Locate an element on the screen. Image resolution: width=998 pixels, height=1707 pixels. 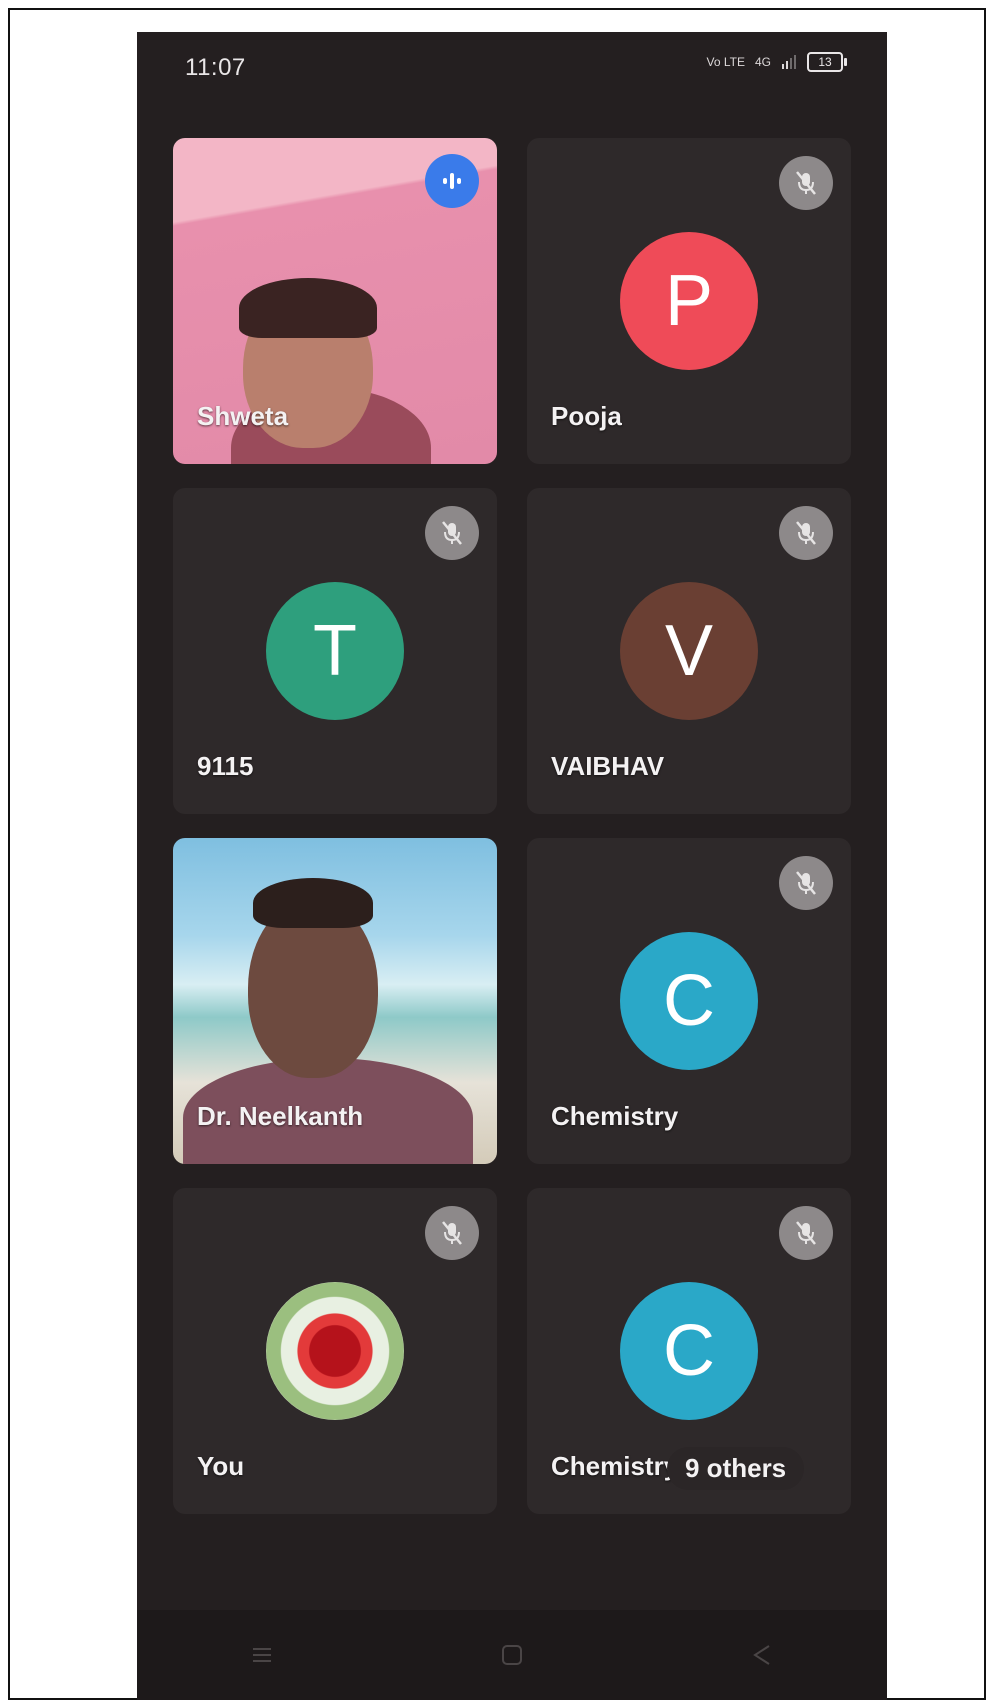
participant-tile-pooja: P Pooja is located at coordinates (689, 301).